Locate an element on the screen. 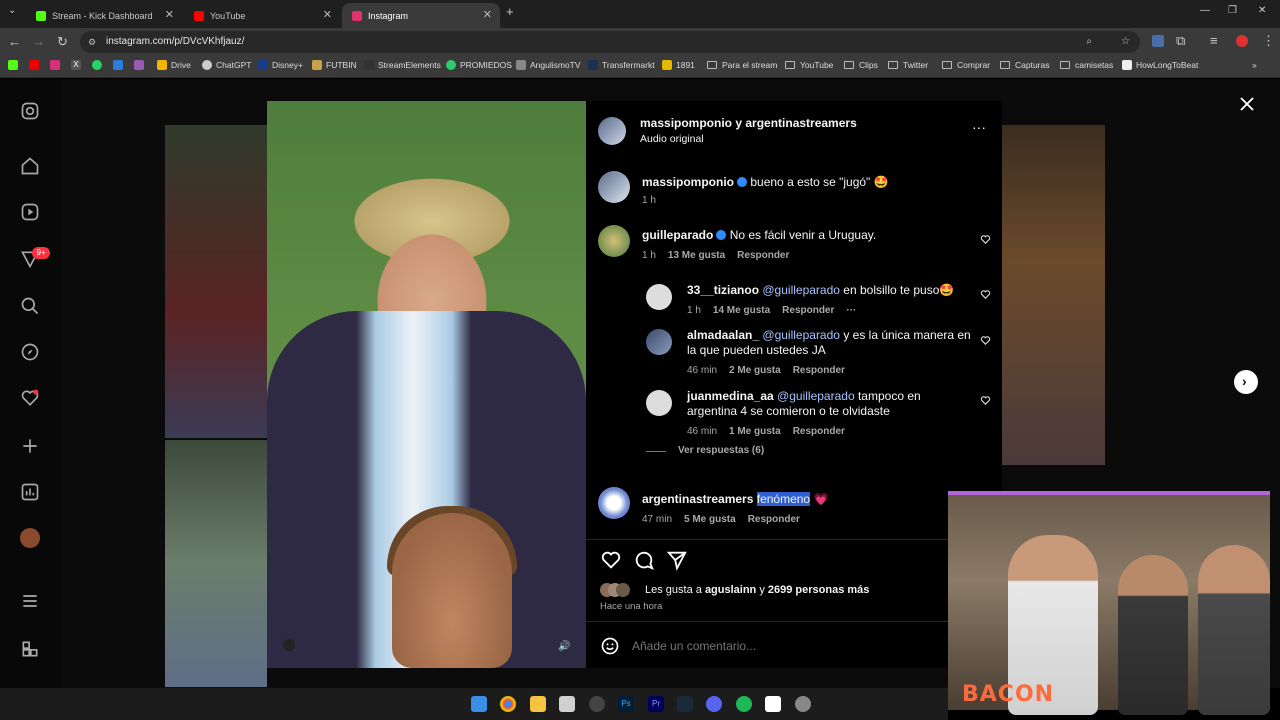 The height and width of the screenshot is (720, 1280). bookmarks-overflow-icon: » is located at coordinates (1254, 65).